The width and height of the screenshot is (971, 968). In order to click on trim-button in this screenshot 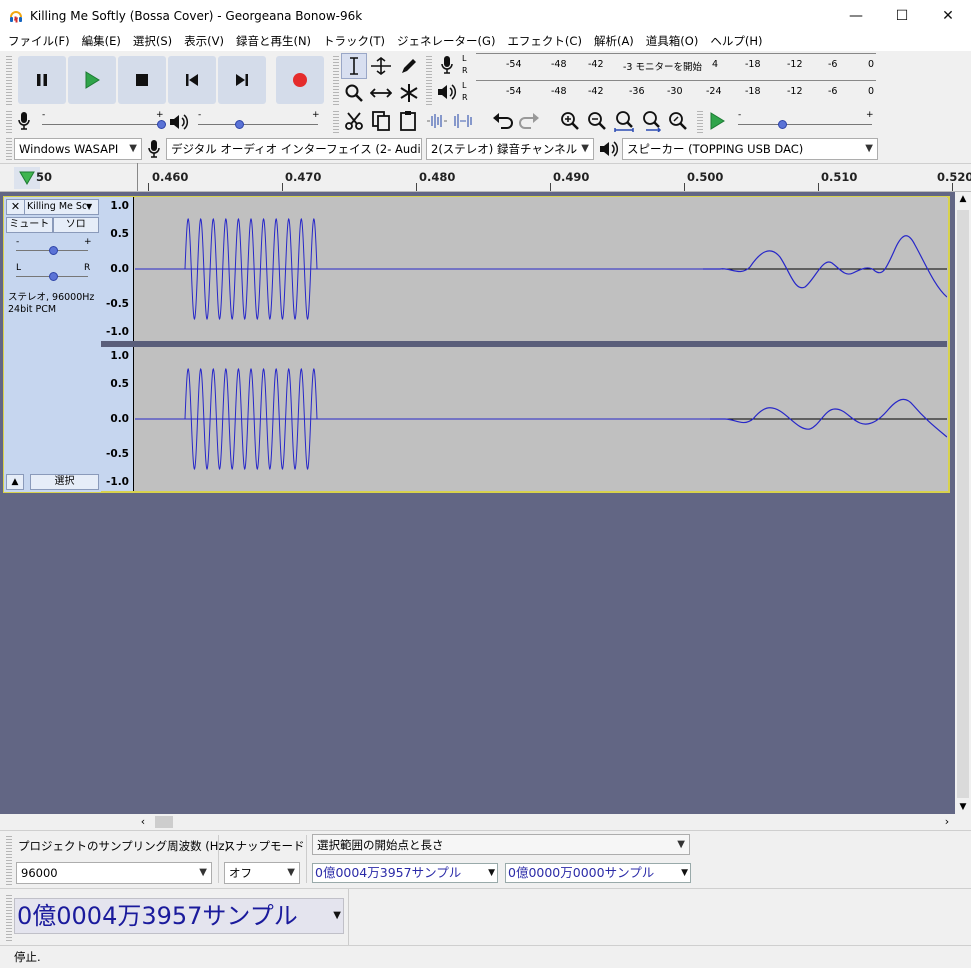, I will do `click(437, 121)`.